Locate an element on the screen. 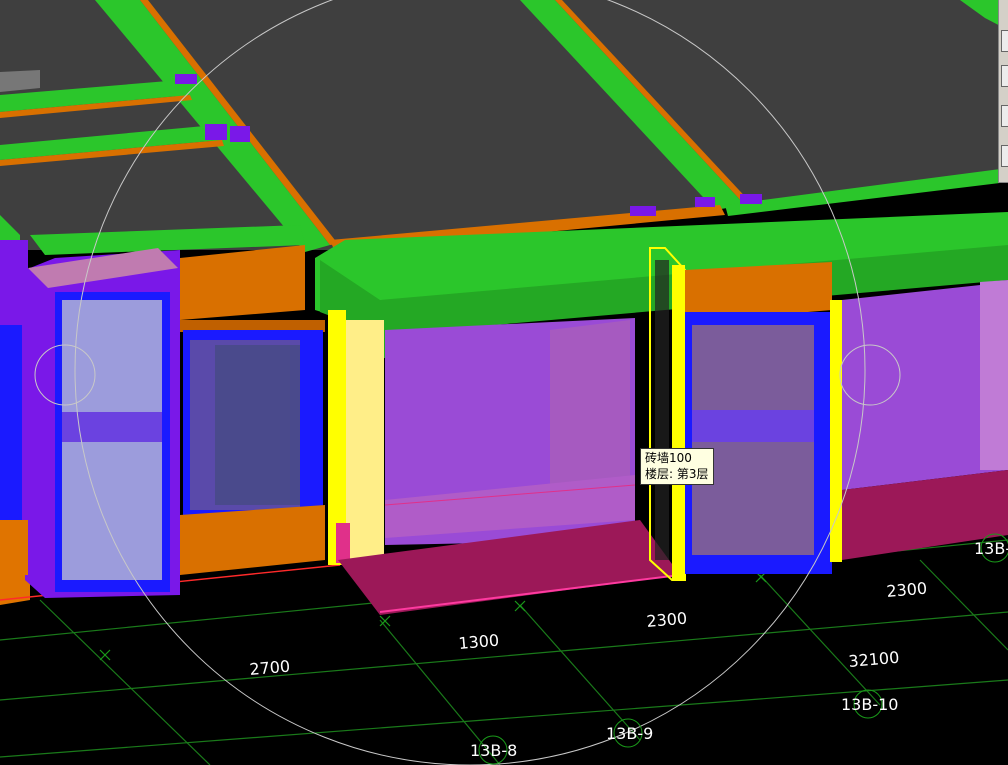 The height and width of the screenshot is (765, 1008). bay-right-far is located at coordinates (925, 420).